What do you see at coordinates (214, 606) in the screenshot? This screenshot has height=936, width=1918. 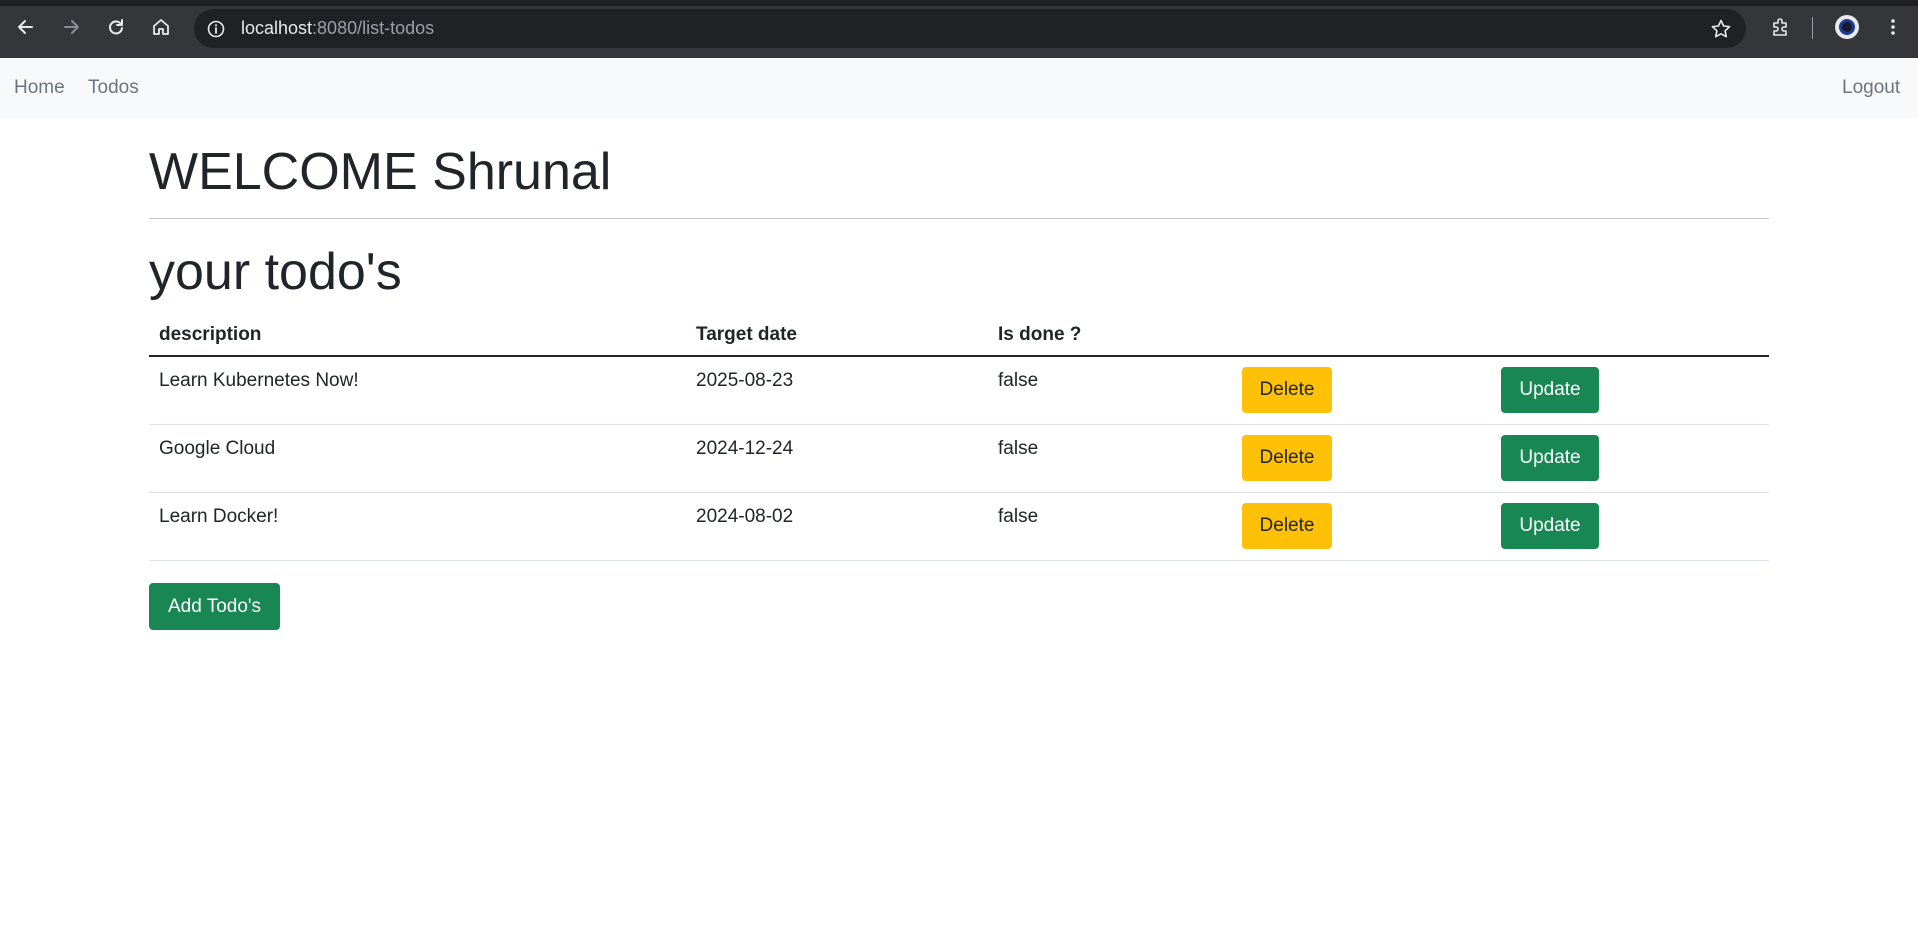 I see `add-todo-button: Add Todo's` at bounding box center [214, 606].